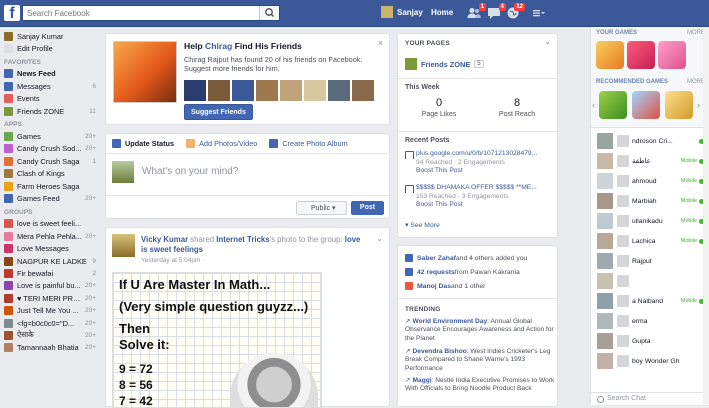 The width and height of the screenshot is (709, 408). I want to click on settings-button, so click(539, 13).